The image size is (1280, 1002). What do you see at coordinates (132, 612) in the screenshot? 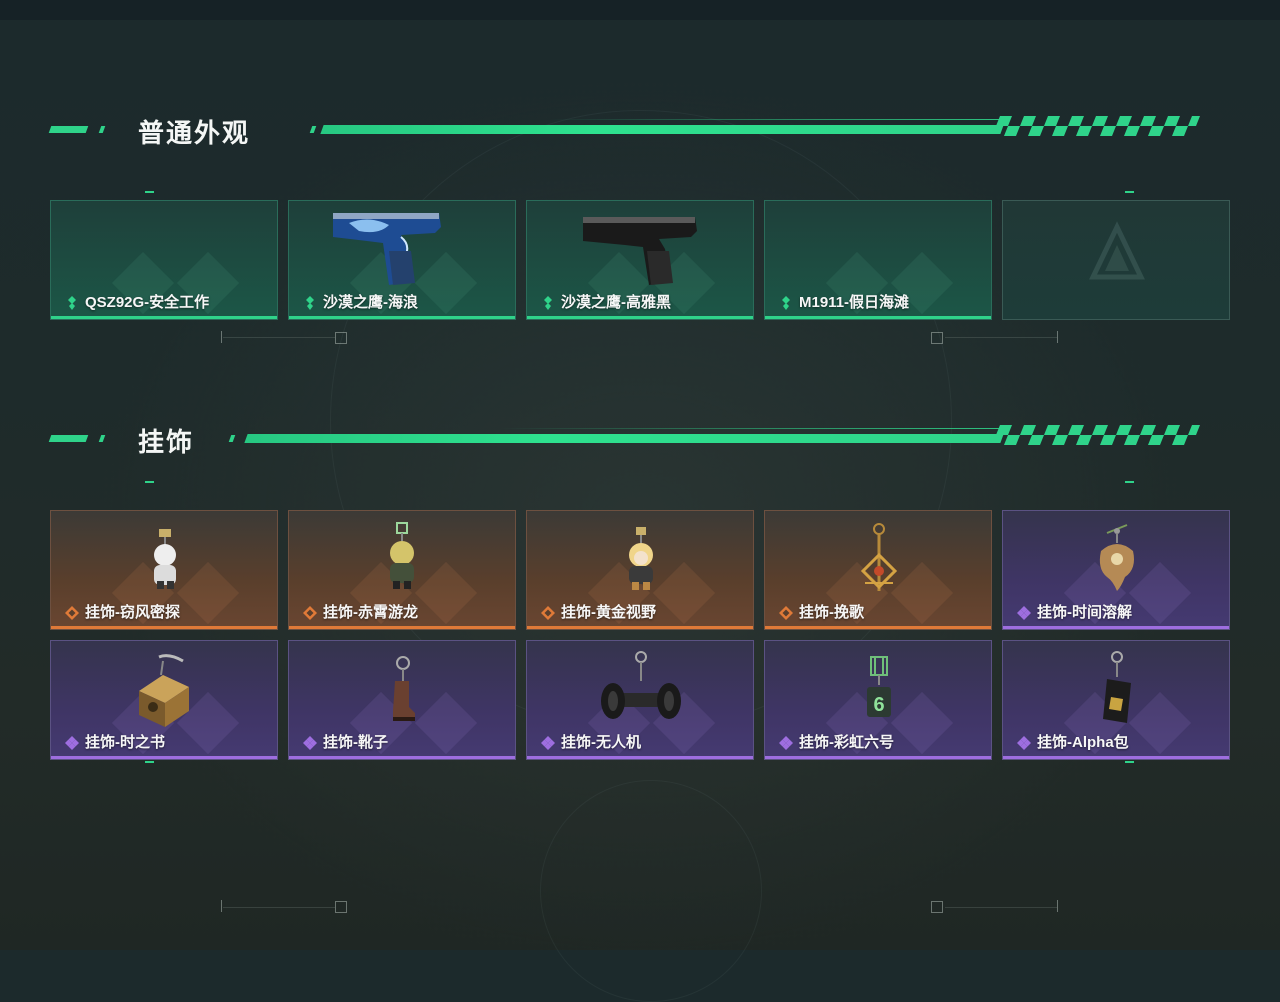
I see `card-label: 挂饰-窃风密探` at bounding box center [132, 612].